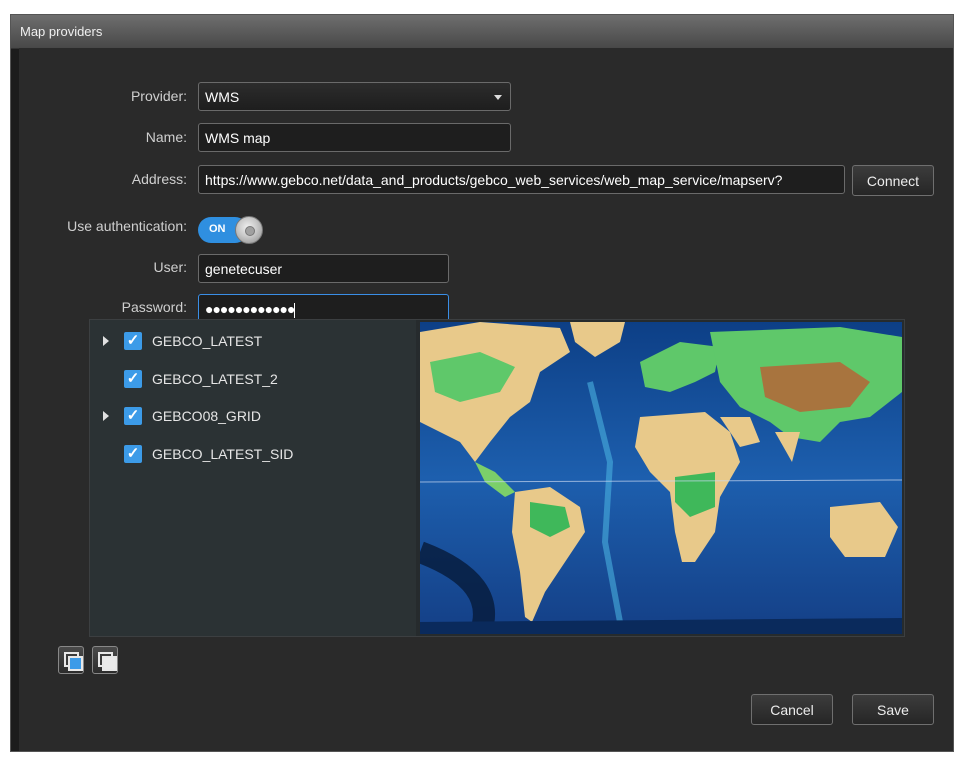 The height and width of the screenshot is (757, 954). Describe the element at coordinates (206, 416) in the screenshot. I see `layer-label: GEBCO08_GRID` at that location.